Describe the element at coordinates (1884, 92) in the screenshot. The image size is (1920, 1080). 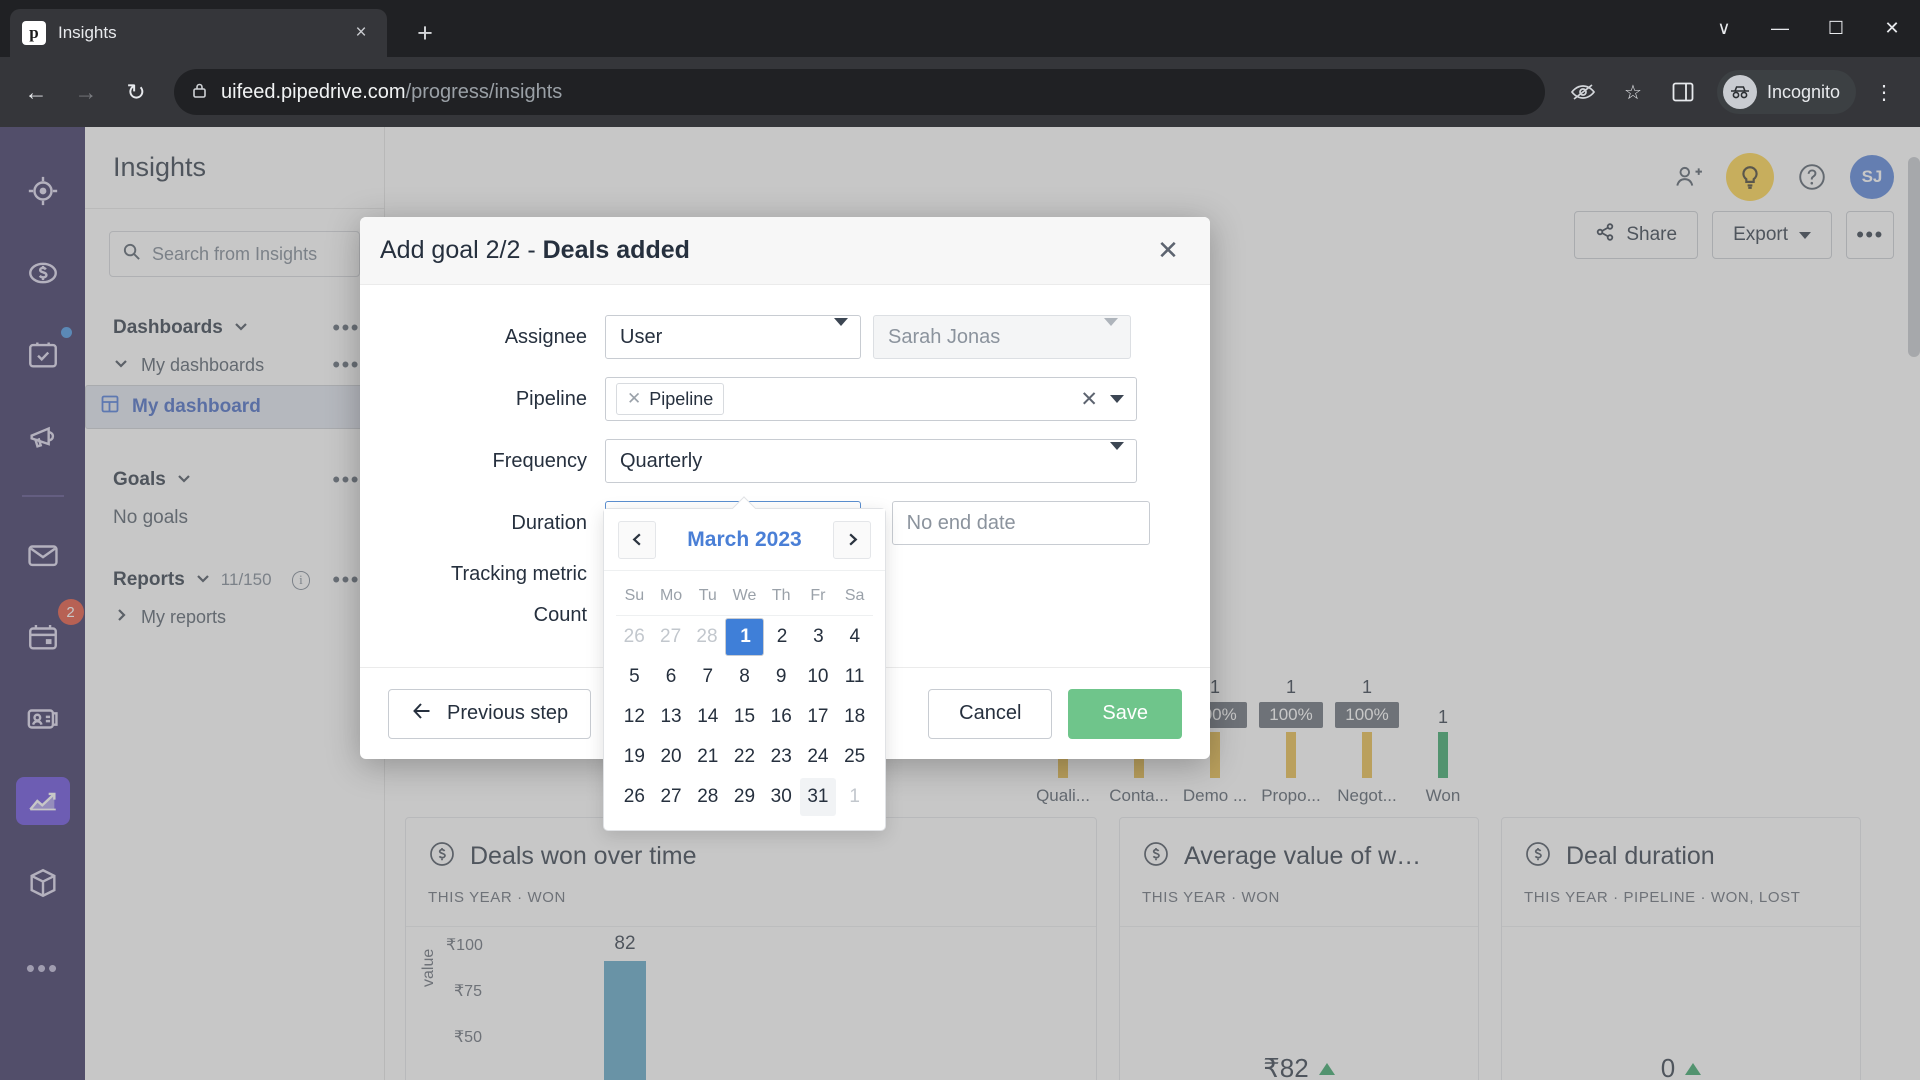
I see `browser-menu-icon: ⋮` at that location.